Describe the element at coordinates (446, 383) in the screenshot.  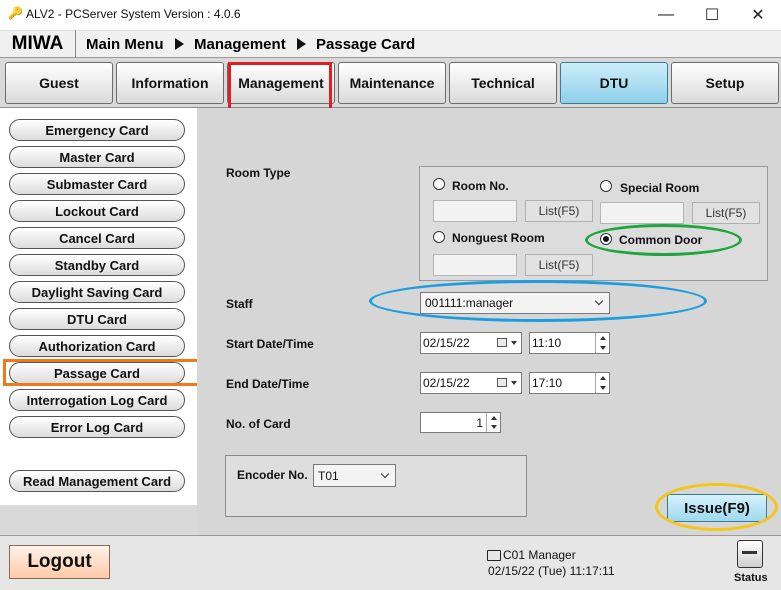
I see `end-date-value: 02/15/22` at that location.